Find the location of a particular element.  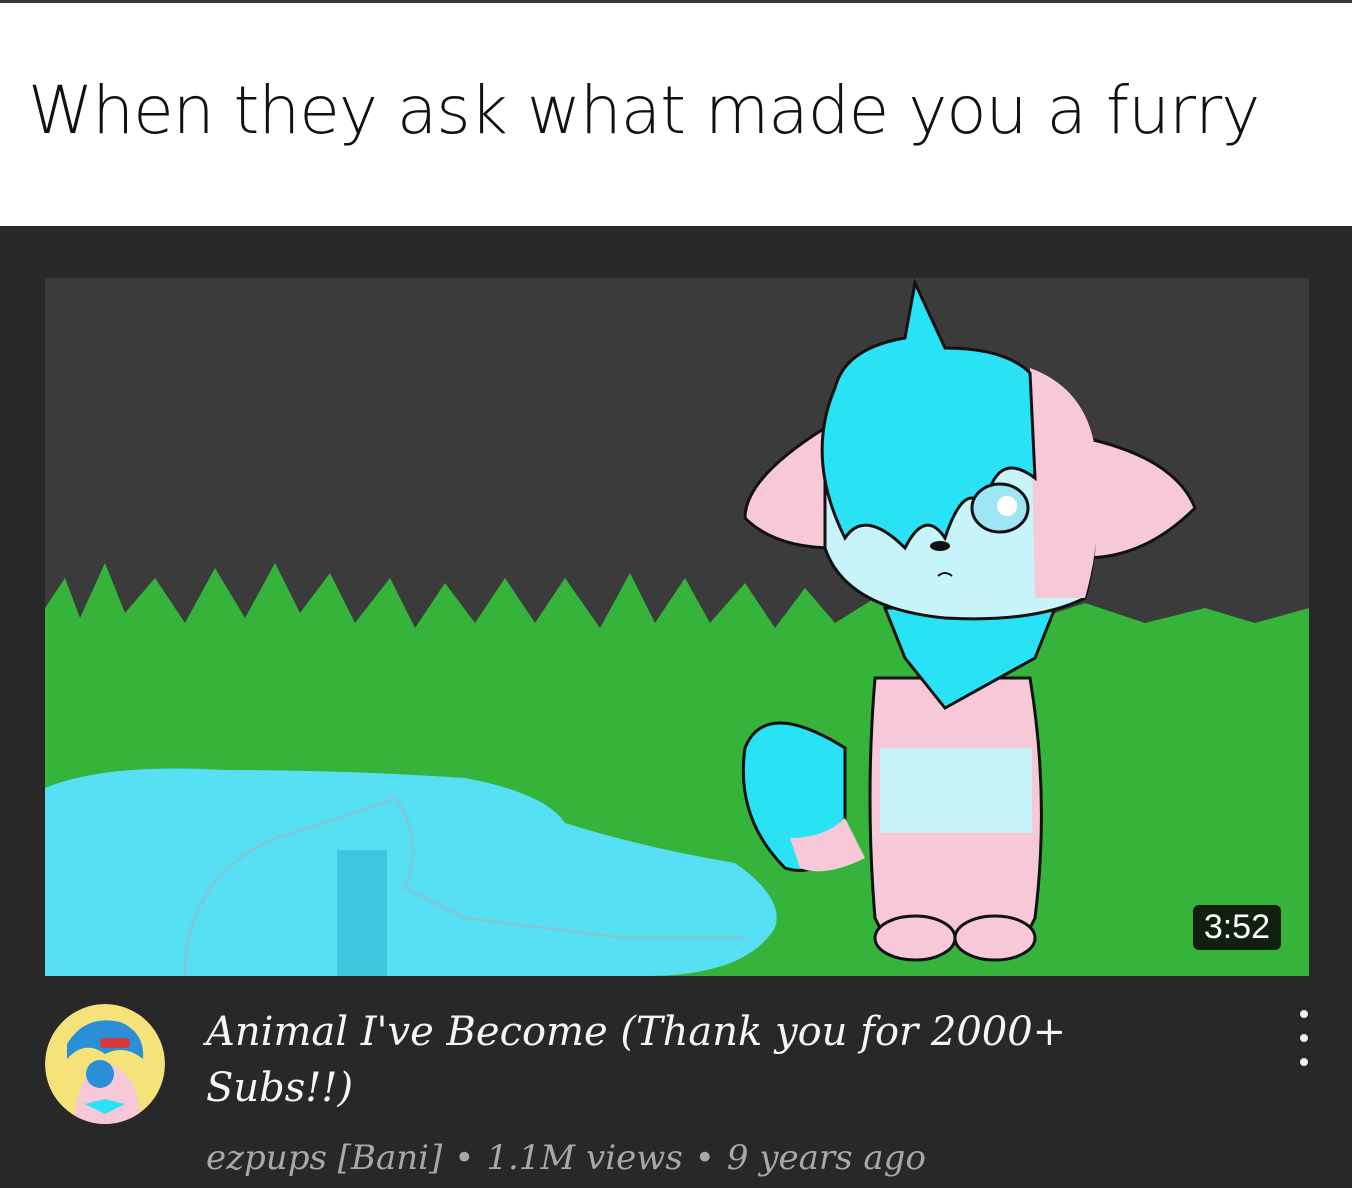

avatar-image is located at coordinates (105, 1064).